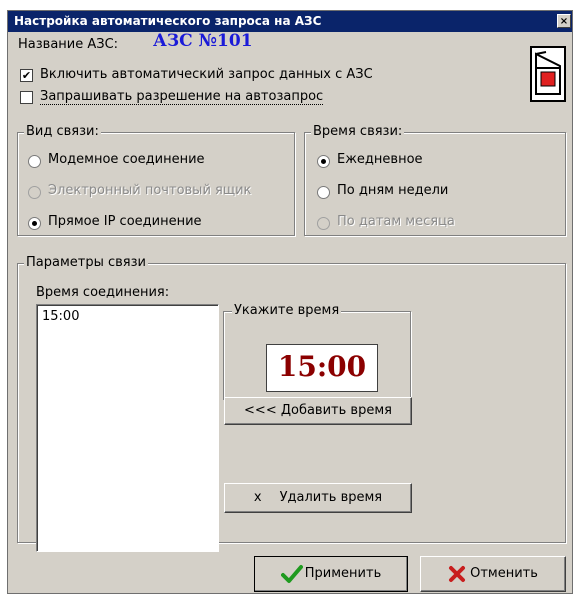  Describe the element at coordinates (34, 192) in the screenshot. I see `radio-email` at that location.